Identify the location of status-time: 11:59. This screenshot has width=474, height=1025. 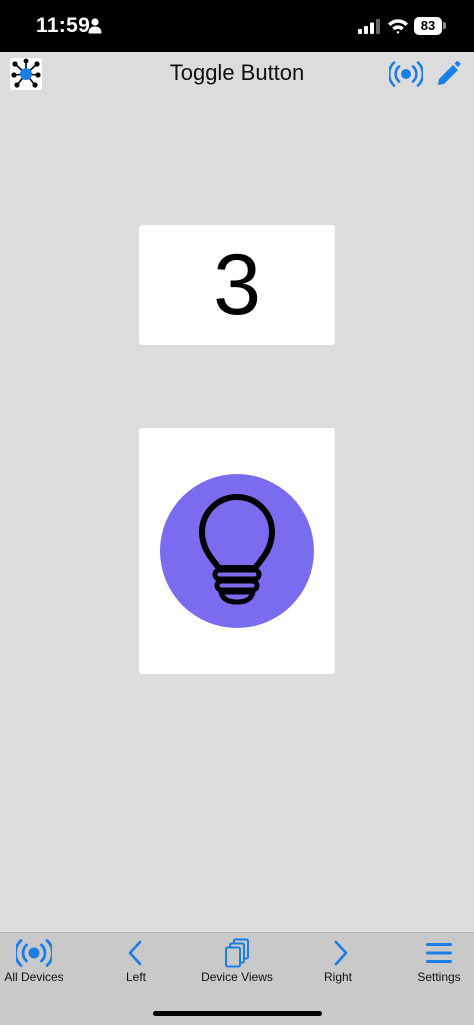
(63, 25).